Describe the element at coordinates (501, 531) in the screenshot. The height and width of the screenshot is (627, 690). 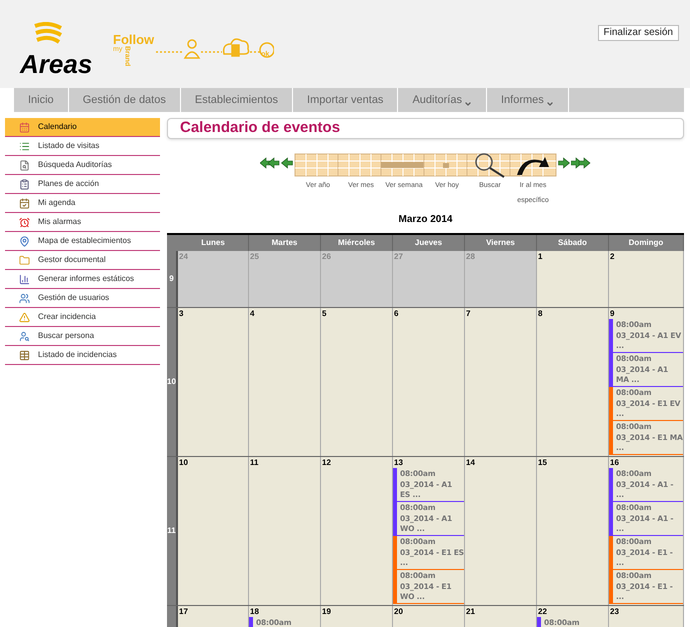
I see `day-cell: 14` at that location.